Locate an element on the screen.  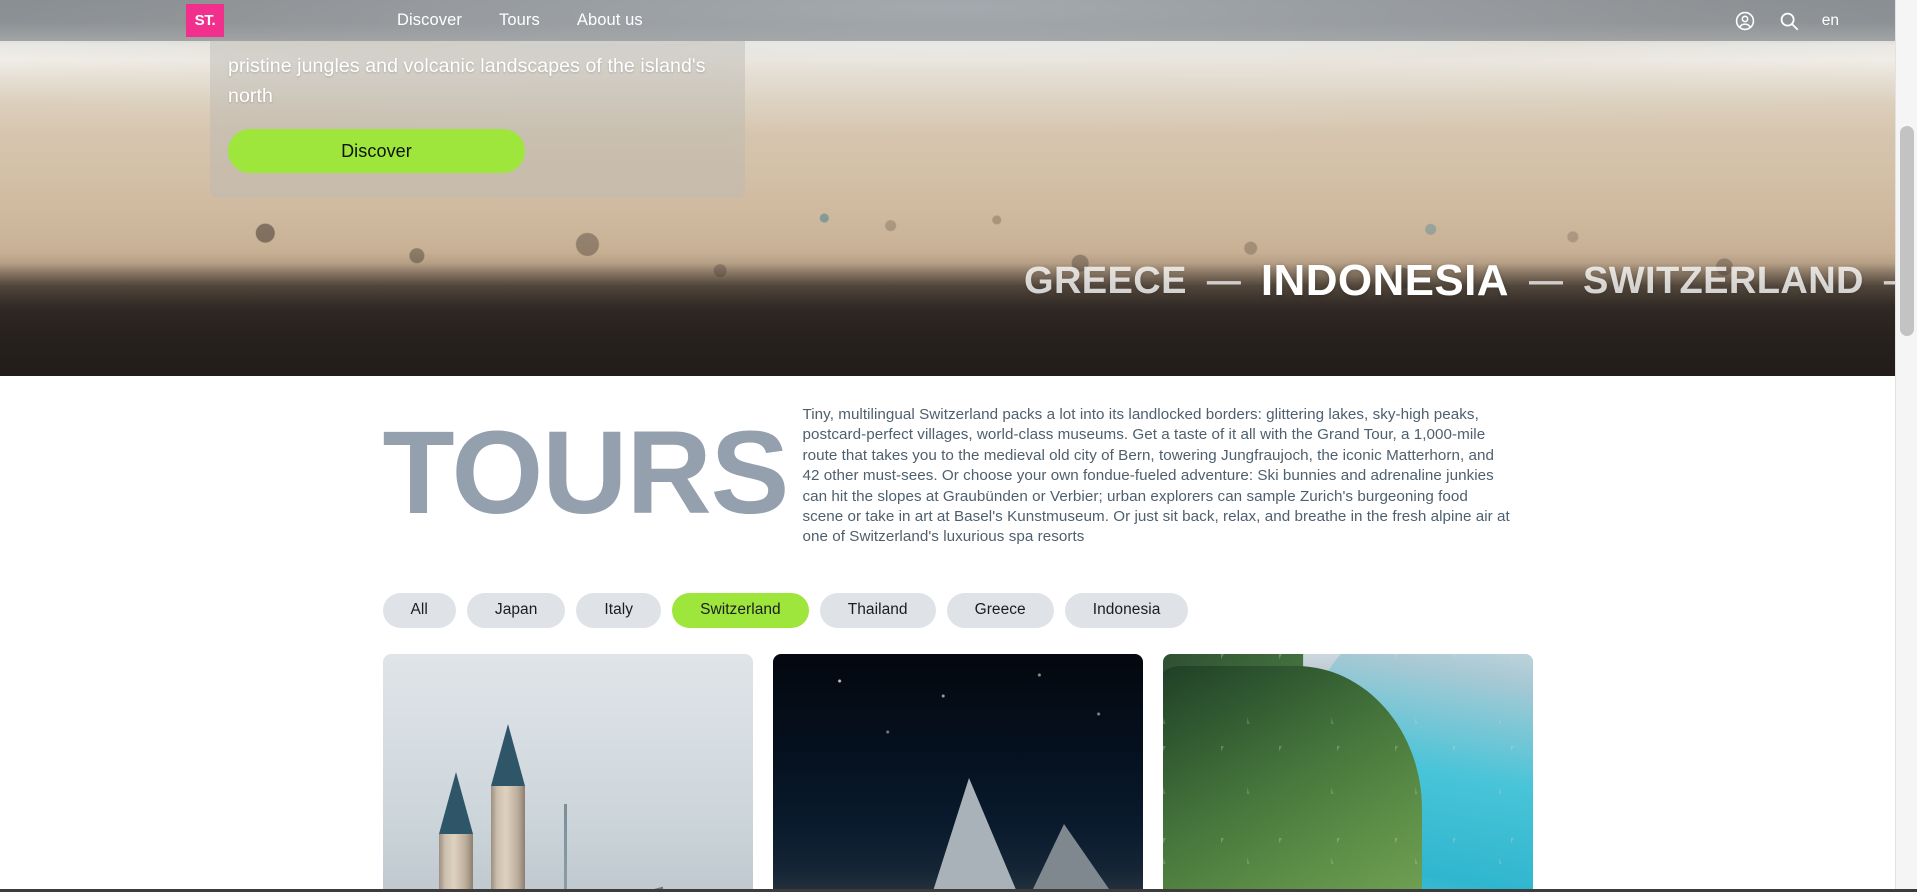
nav-link-about-us: About us is located at coordinates (610, 20).